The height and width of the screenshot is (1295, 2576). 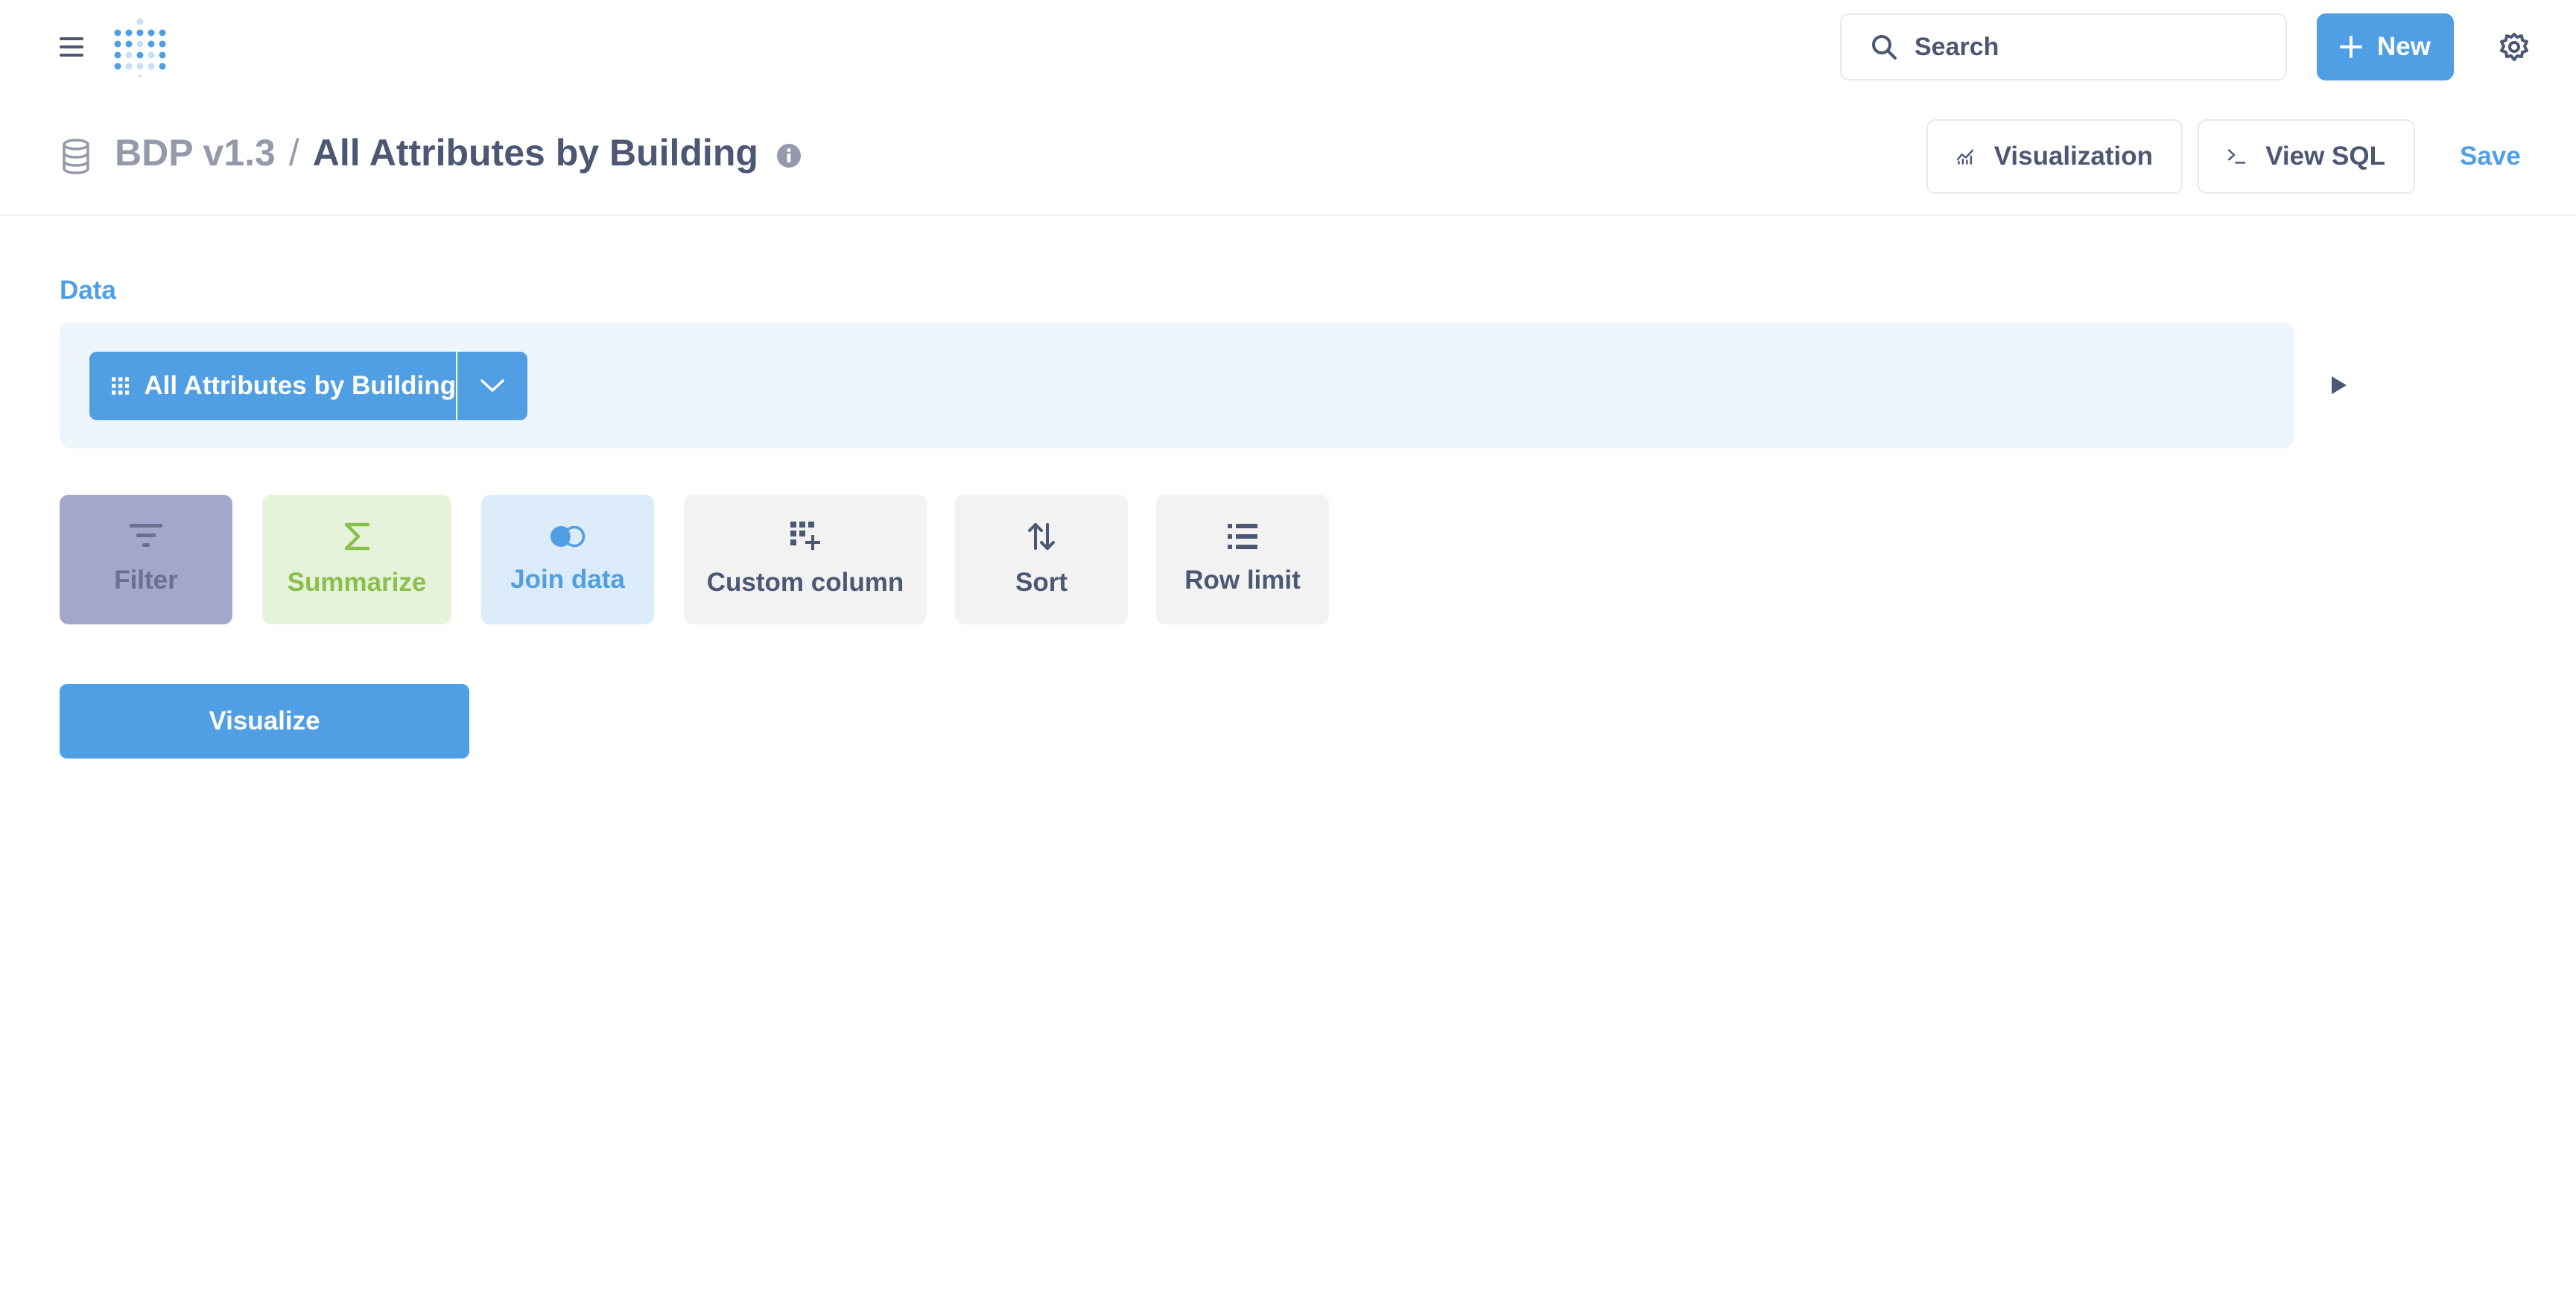 I want to click on summarize-label: Summarize, so click(x=357, y=582).